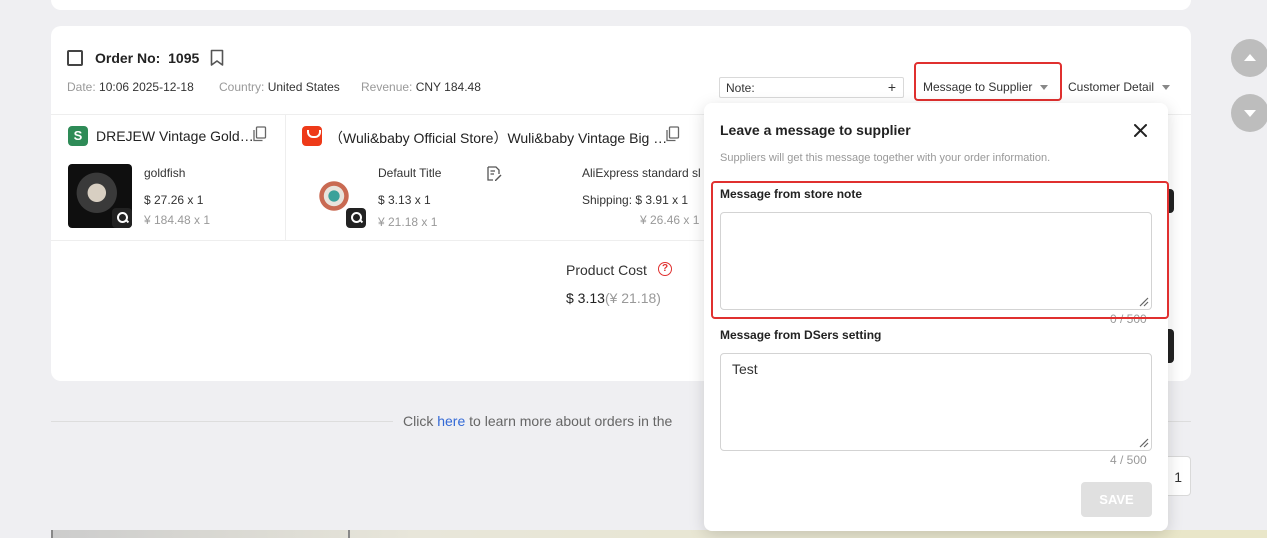 This screenshot has width=1267, height=538. What do you see at coordinates (978, 87) in the screenshot?
I see `message-to-supplier-label: Message to Supplier` at bounding box center [978, 87].